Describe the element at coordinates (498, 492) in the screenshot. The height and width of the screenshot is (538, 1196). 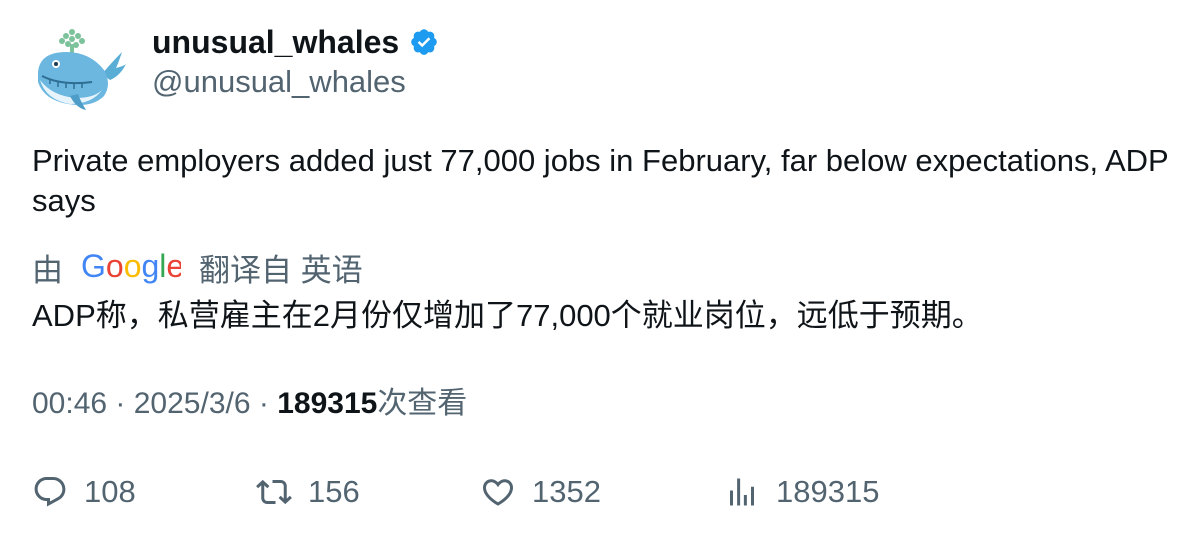
I see `heart-icon` at that location.